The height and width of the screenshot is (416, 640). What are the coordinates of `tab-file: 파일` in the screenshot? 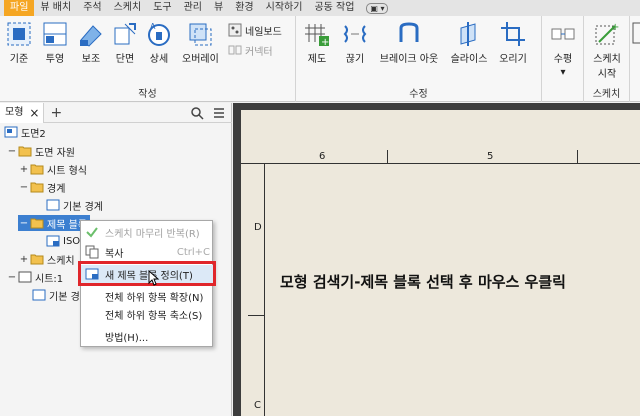 It's located at (19, 8).